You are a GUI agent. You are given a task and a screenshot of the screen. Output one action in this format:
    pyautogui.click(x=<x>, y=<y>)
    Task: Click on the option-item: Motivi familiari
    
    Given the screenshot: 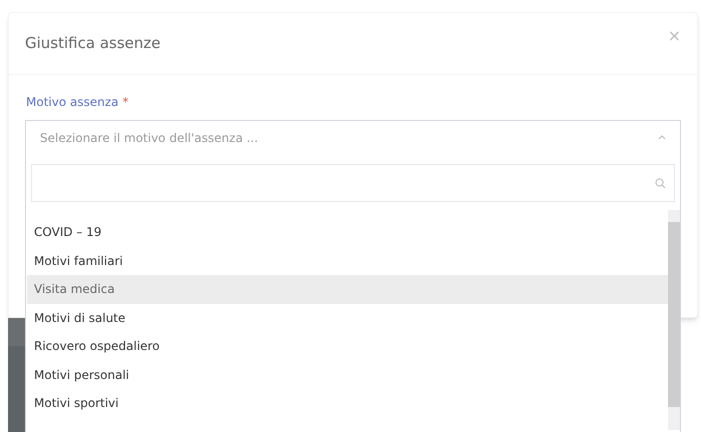 What is the action you would take?
    pyautogui.click(x=347, y=260)
    